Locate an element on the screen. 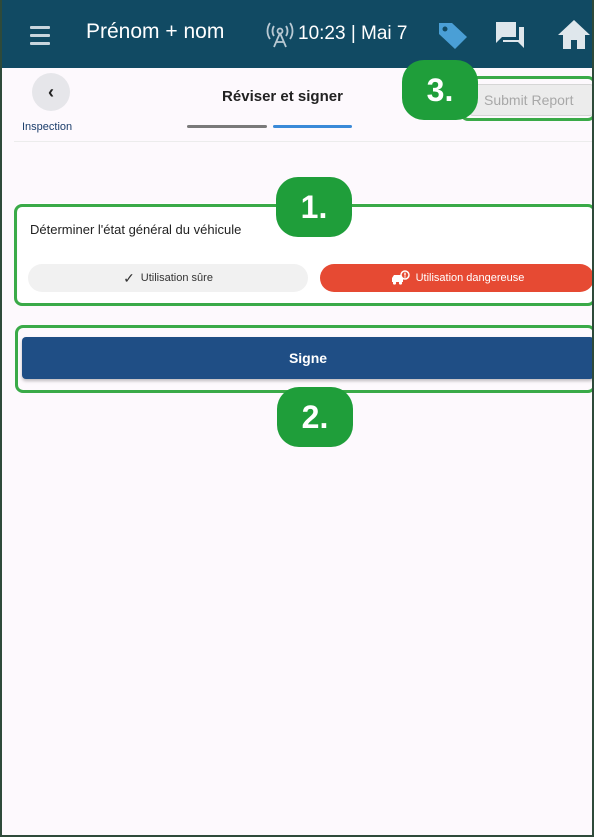  annotation-badge-1: 1. is located at coordinates (314, 207).